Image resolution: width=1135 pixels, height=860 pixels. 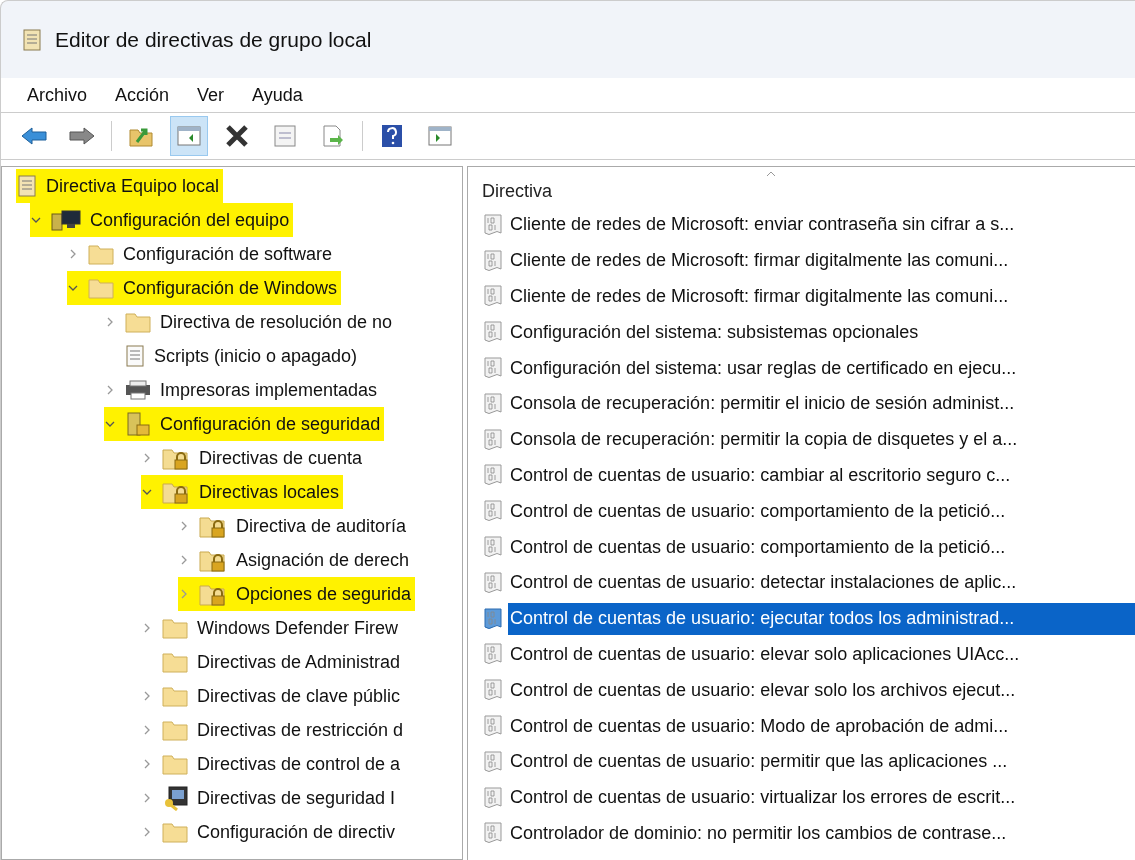 What do you see at coordinates (285, 136) in the screenshot?
I see `properties-icon` at bounding box center [285, 136].